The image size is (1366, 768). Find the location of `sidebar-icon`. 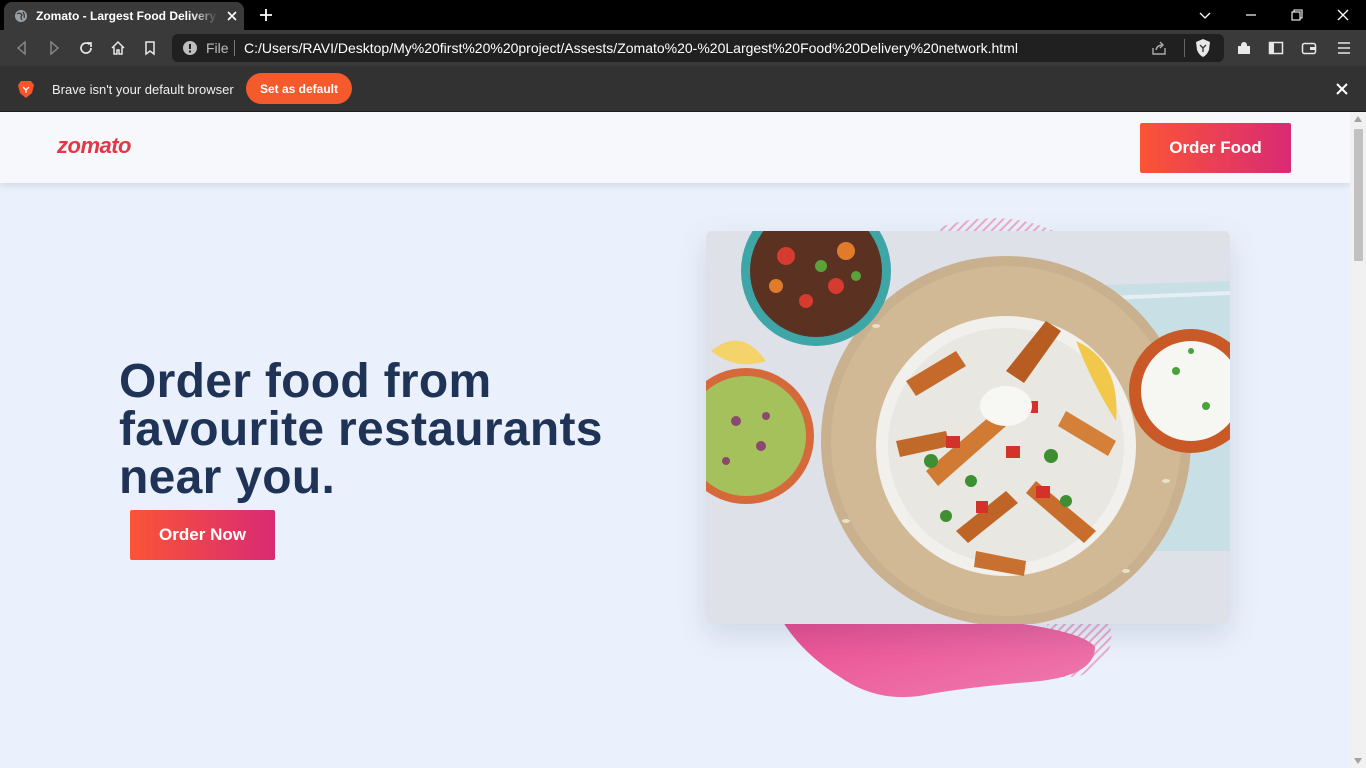

sidebar-icon is located at coordinates (1276, 48).